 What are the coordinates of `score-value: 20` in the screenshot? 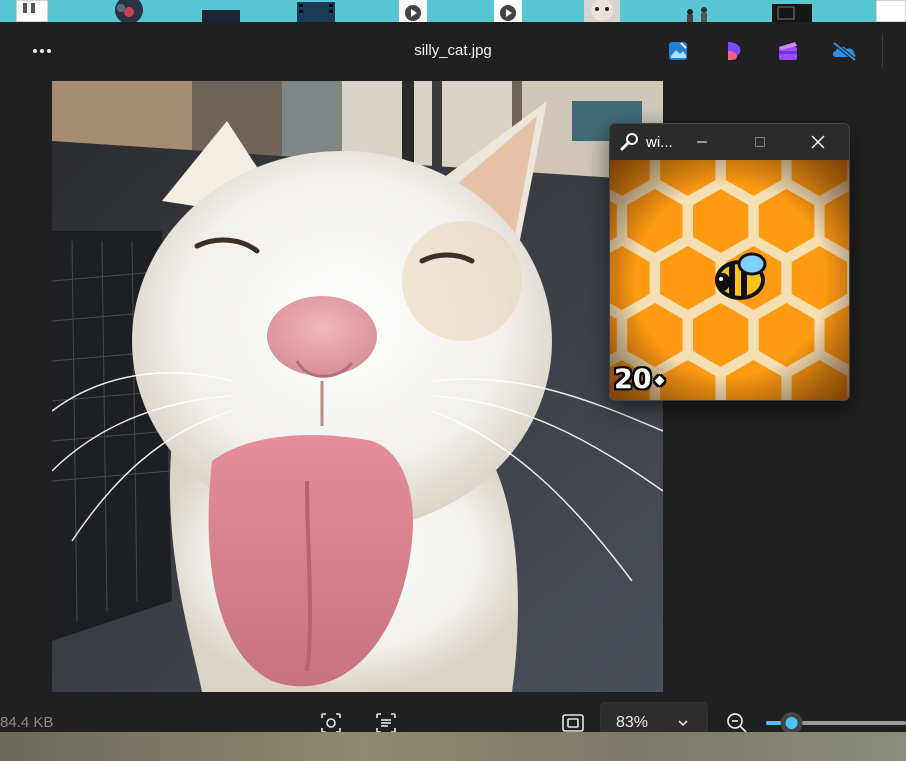 It's located at (633, 379).